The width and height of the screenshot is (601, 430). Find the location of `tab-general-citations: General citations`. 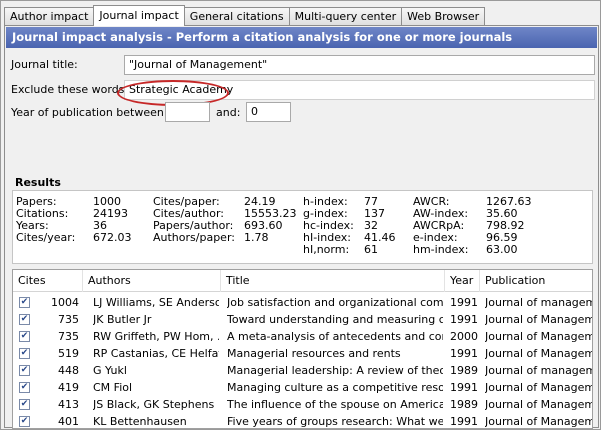

tab-general-citations: General citations is located at coordinates (236, 16).